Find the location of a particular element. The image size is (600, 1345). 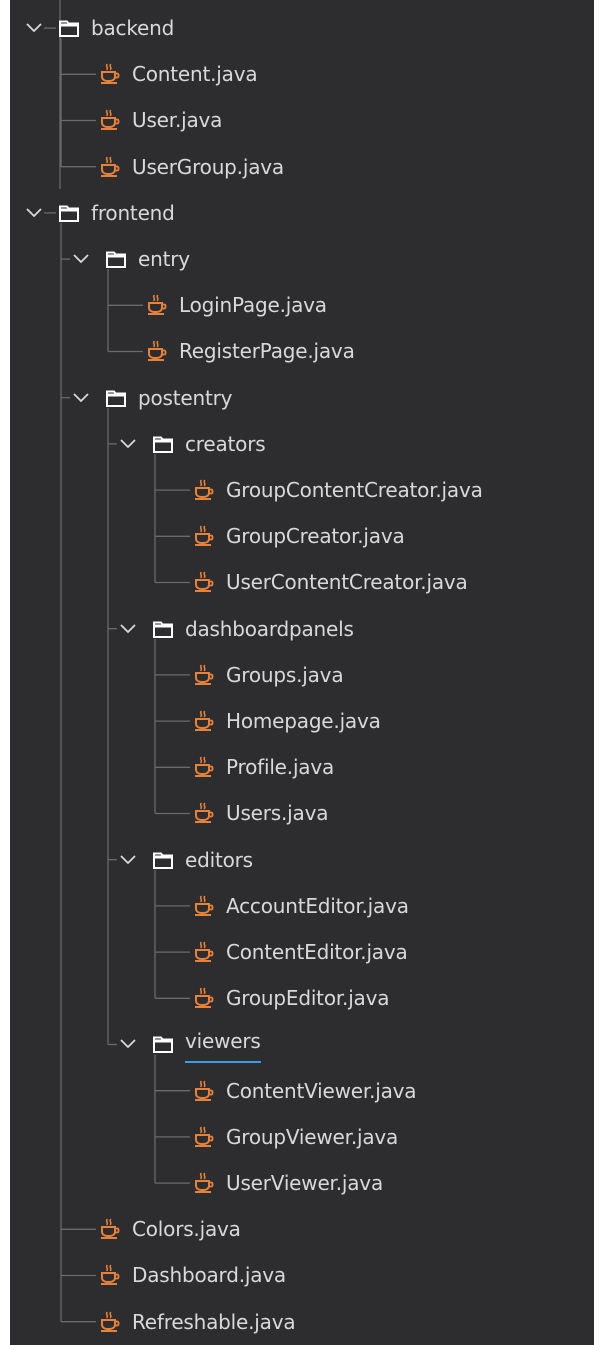

tree-file-colors-java: Colors.java is located at coordinates (302, 1229).